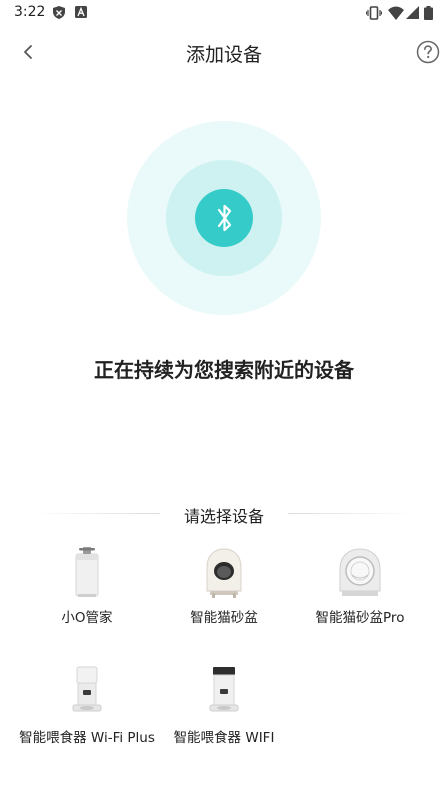 This screenshot has height=798, width=448. Describe the element at coordinates (412, 12) in the screenshot. I see `signal-icon` at that location.